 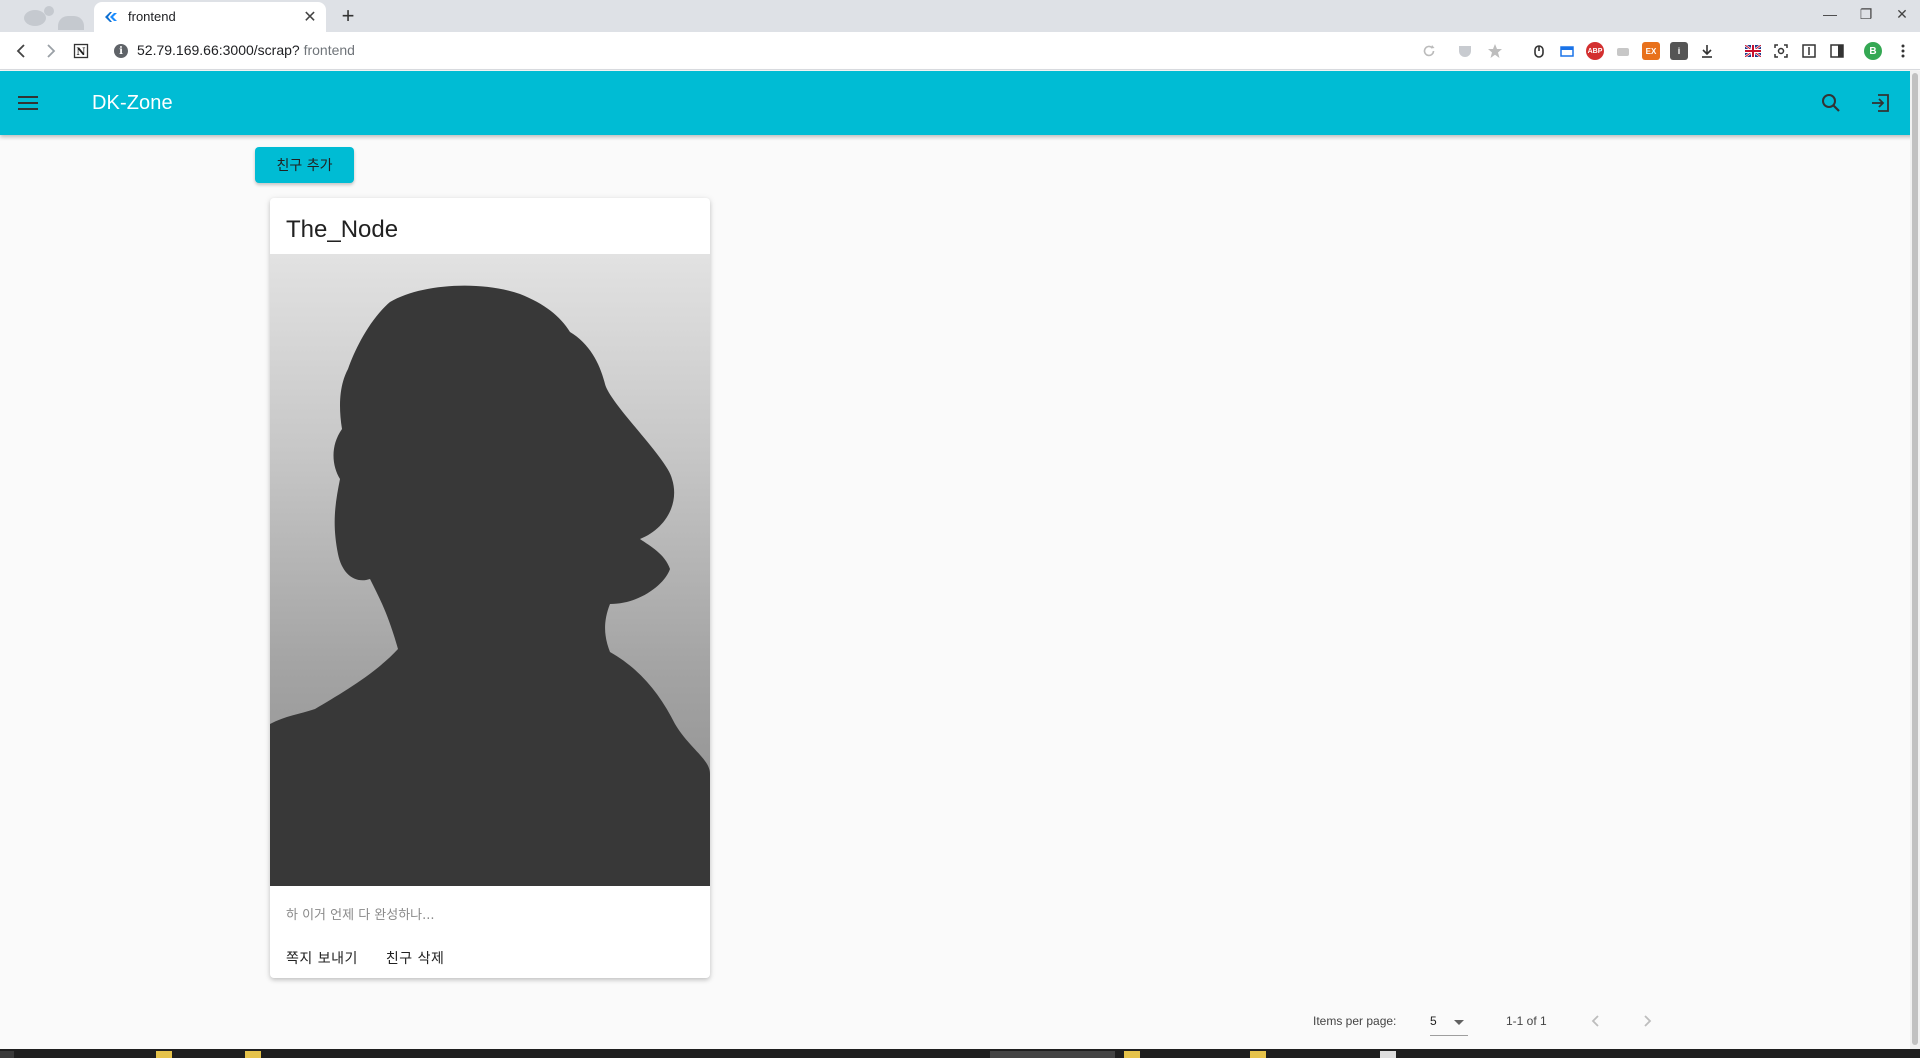 What do you see at coordinates (1526, 1021) in the screenshot?
I see `page-range-label: 1-1 of 1` at bounding box center [1526, 1021].